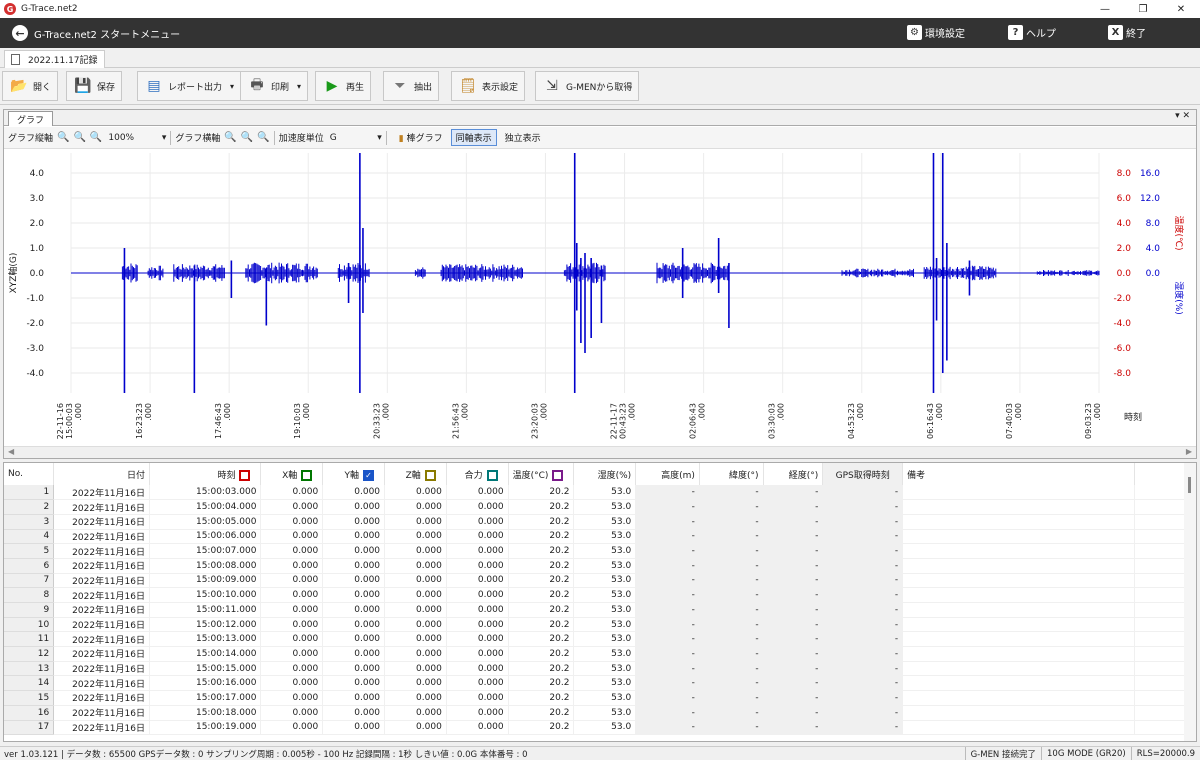 The width and height of the screenshot is (1200, 760). What do you see at coordinates (1032, 32) in the screenshot?
I see `help-button: ? ヘルプ` at bounding box center [1032, 32].